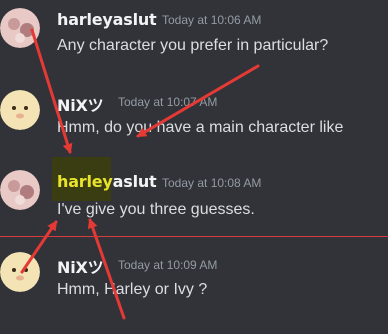 The width and height of the screenshot is (388, 334). I want to click on timestamp: Today at 10:08 AM, so click(212, 183).